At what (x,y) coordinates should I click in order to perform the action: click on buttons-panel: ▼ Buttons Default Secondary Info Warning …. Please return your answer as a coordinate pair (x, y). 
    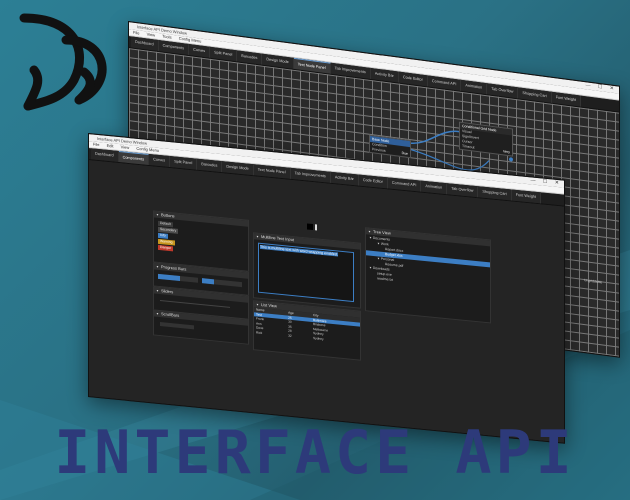
    Looking at the image, I should click on (201, 241).